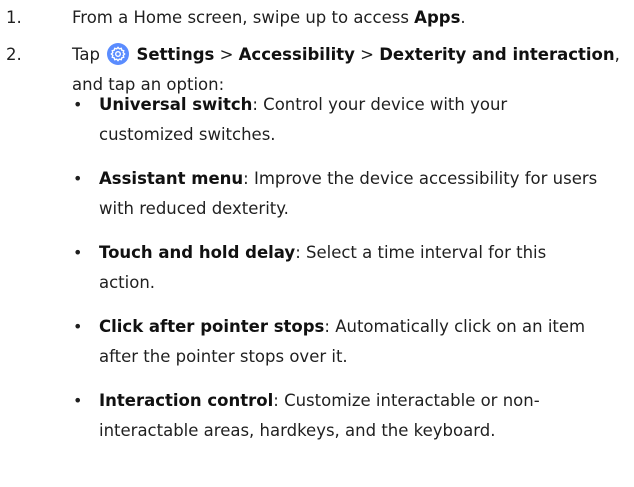 This screenshot has width=634, height=487. What do you see at coordinates (187, 134) in the screenshot?
I see `option-desc-cont: customized switches.` at bounding box center [187, 134].